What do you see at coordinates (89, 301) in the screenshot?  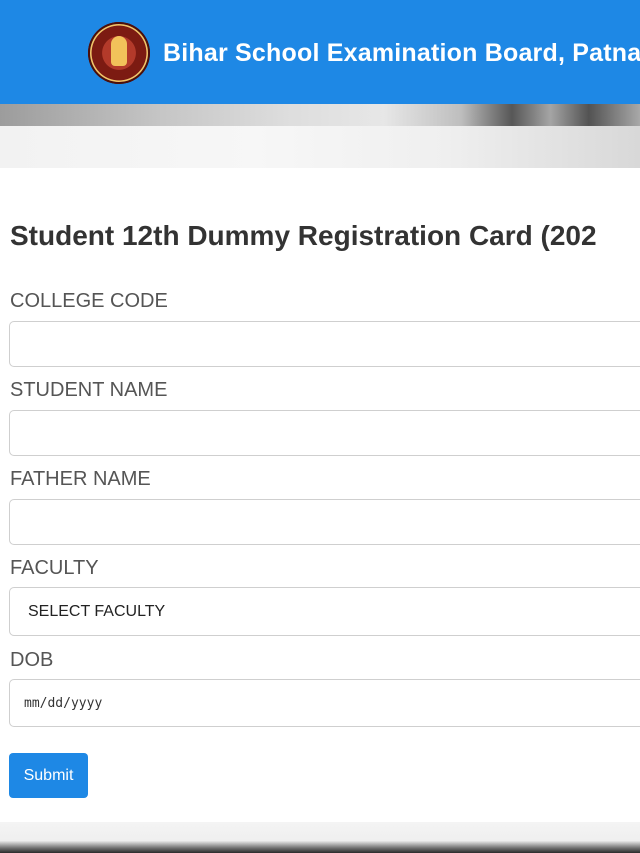 I see `college-code-label: COLLEGE CODE` at bounding box center [89, 301].